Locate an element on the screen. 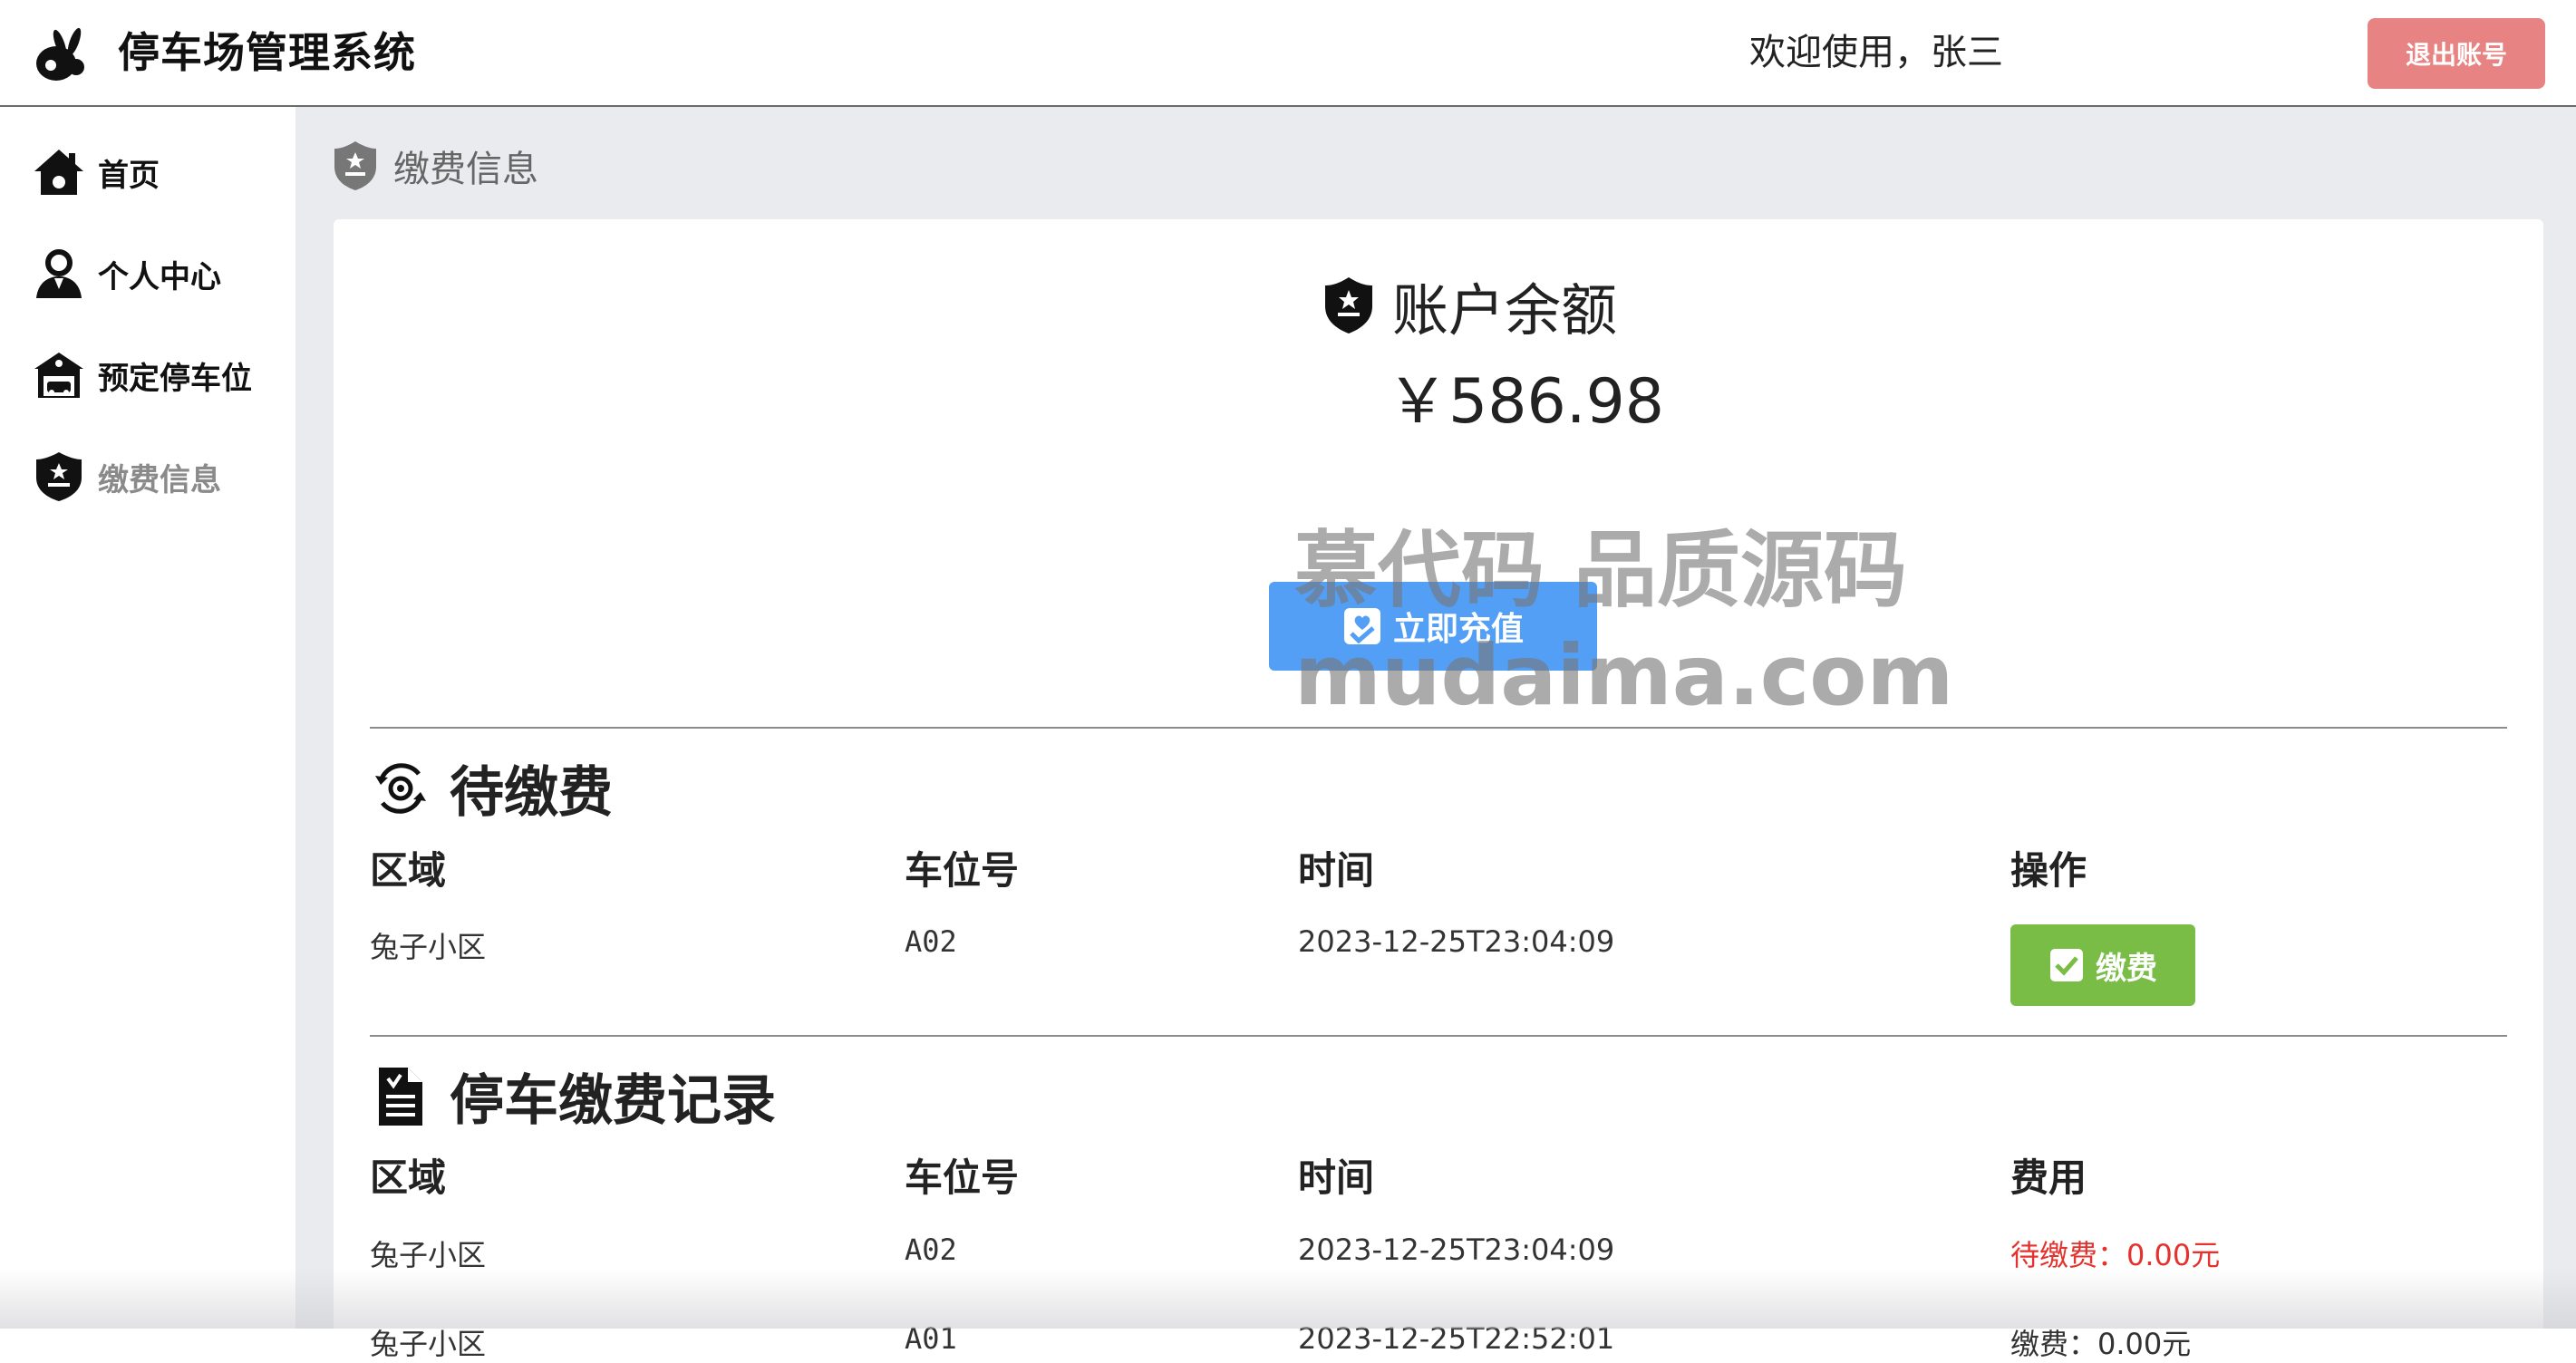 This screenshot has height=1363, width=2576. welcome-text: 欢迎使用，张三 is located at coordinates (1876, 52).